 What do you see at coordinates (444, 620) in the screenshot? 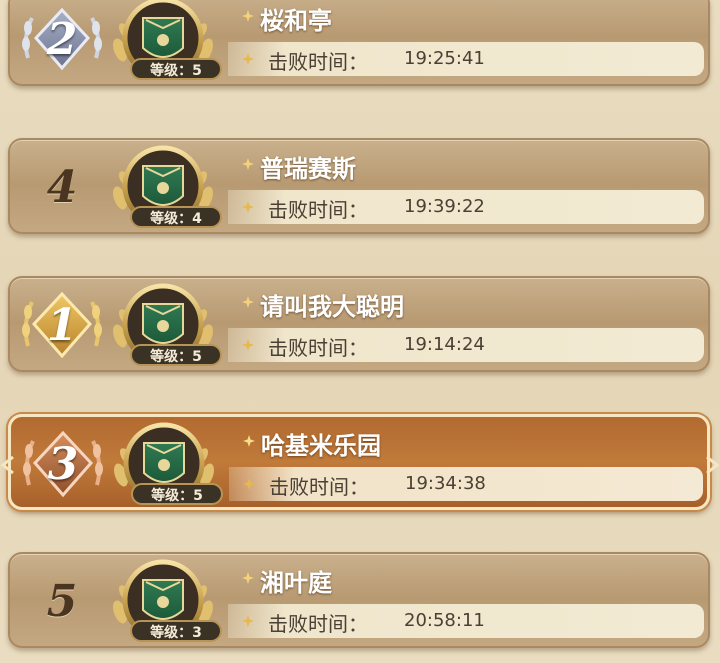
I see `defeat-time-value: 20:58:11` at bounding box center [444, 620].